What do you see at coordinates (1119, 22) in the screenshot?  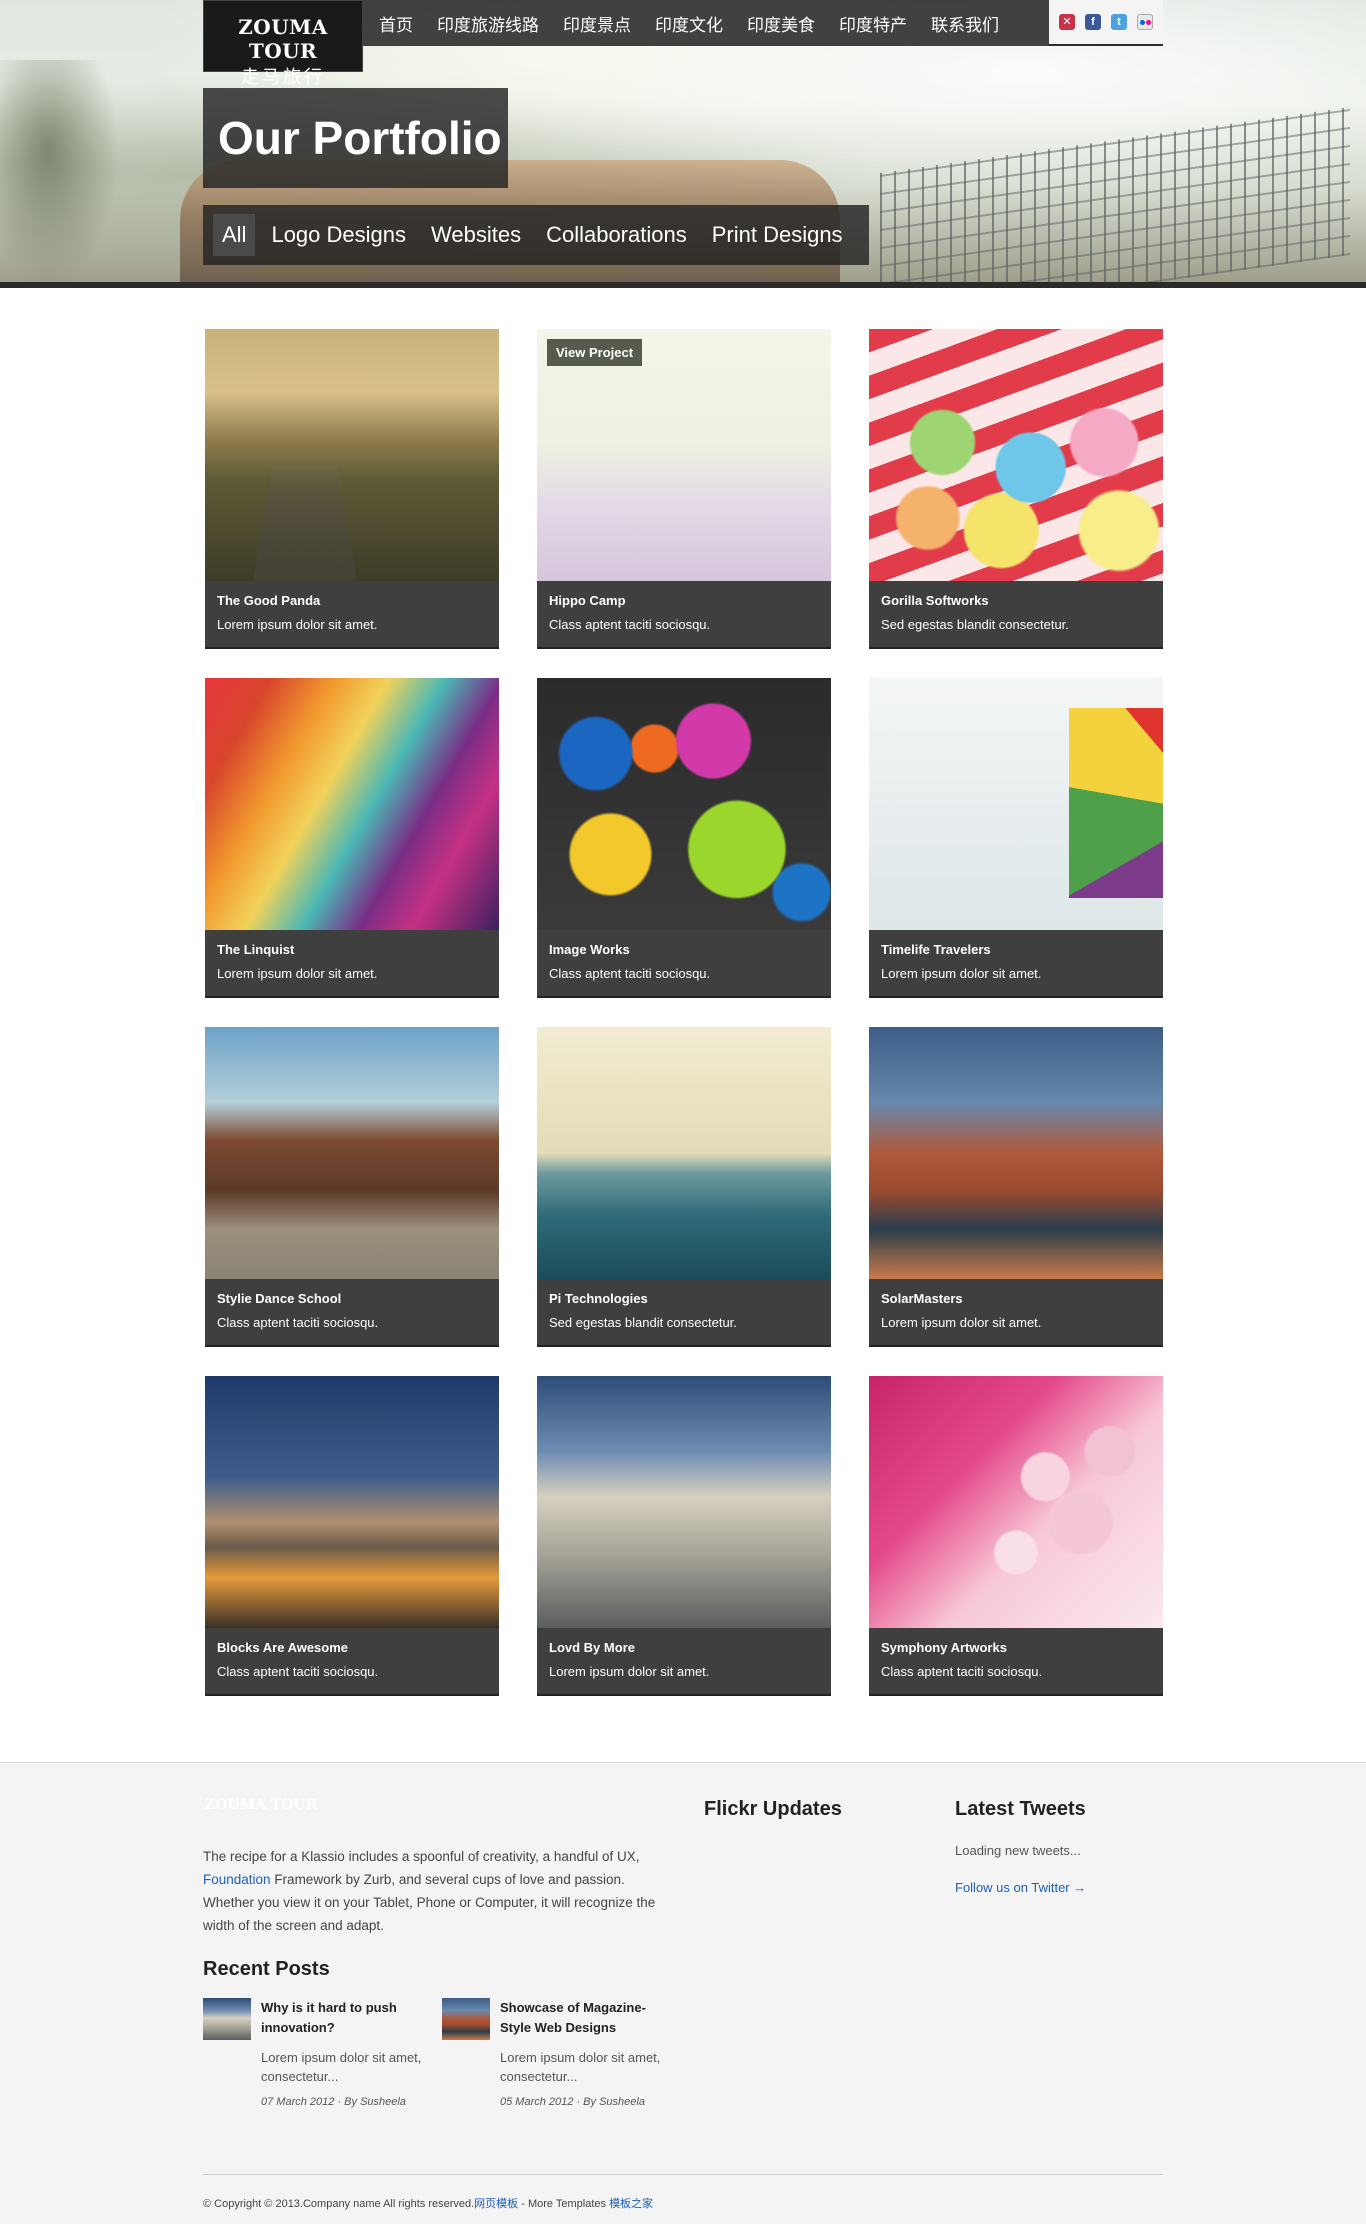 I see `twitter-icon: t` at bounding box center [1119, 22].